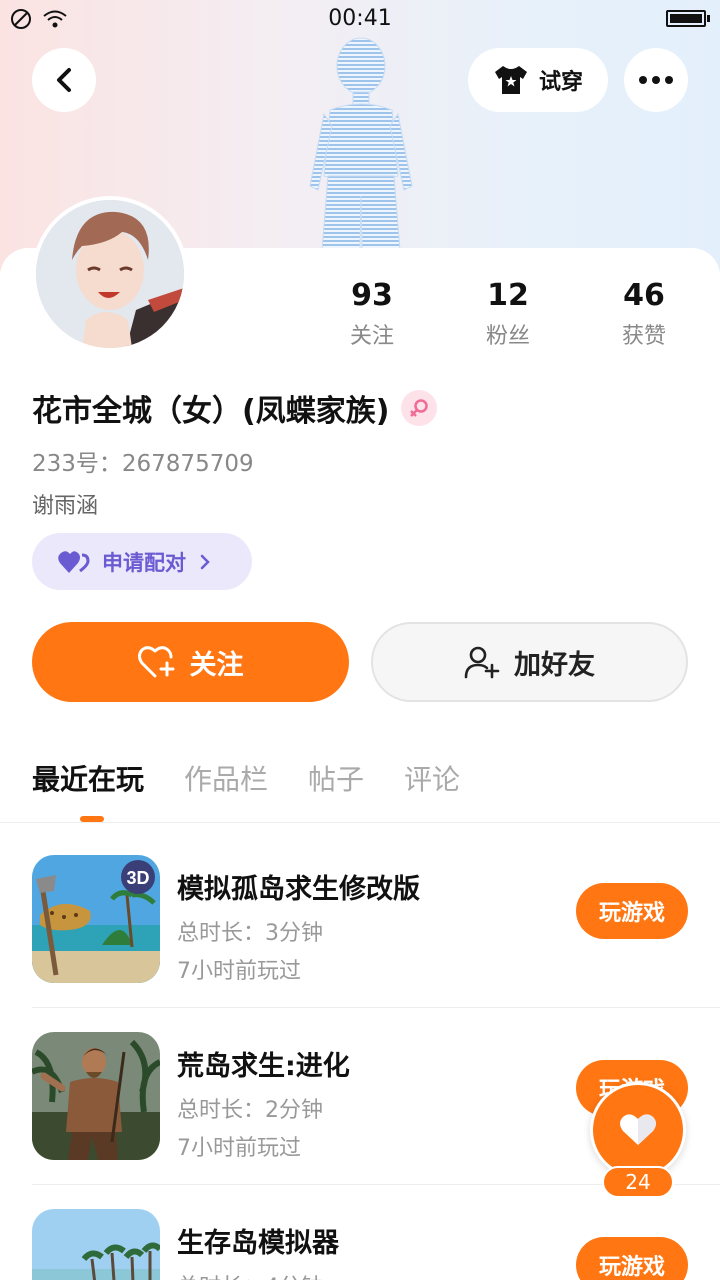 This screenshot has height=1280, width=720. I want to click on pair-heart-icon, so click(74, 561).